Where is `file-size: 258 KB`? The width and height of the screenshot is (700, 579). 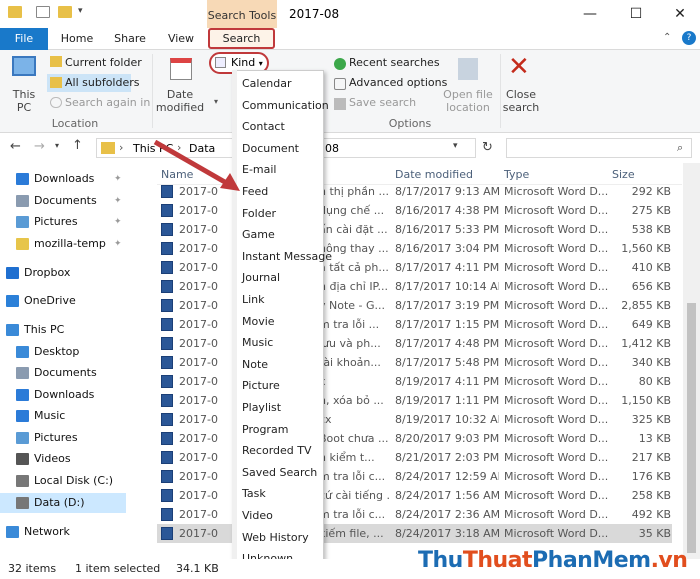
file-size: 258 KB is located at coordinates (651, 495).